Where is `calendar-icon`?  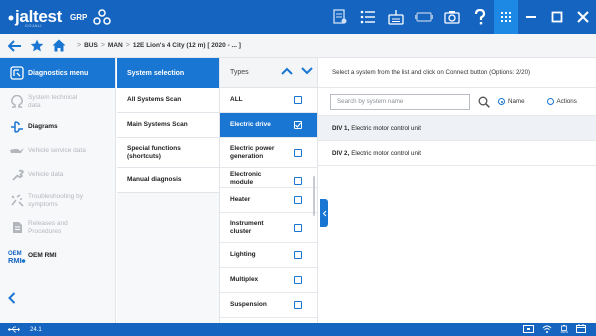 calendar-icon is located at coordinates (581, 329).